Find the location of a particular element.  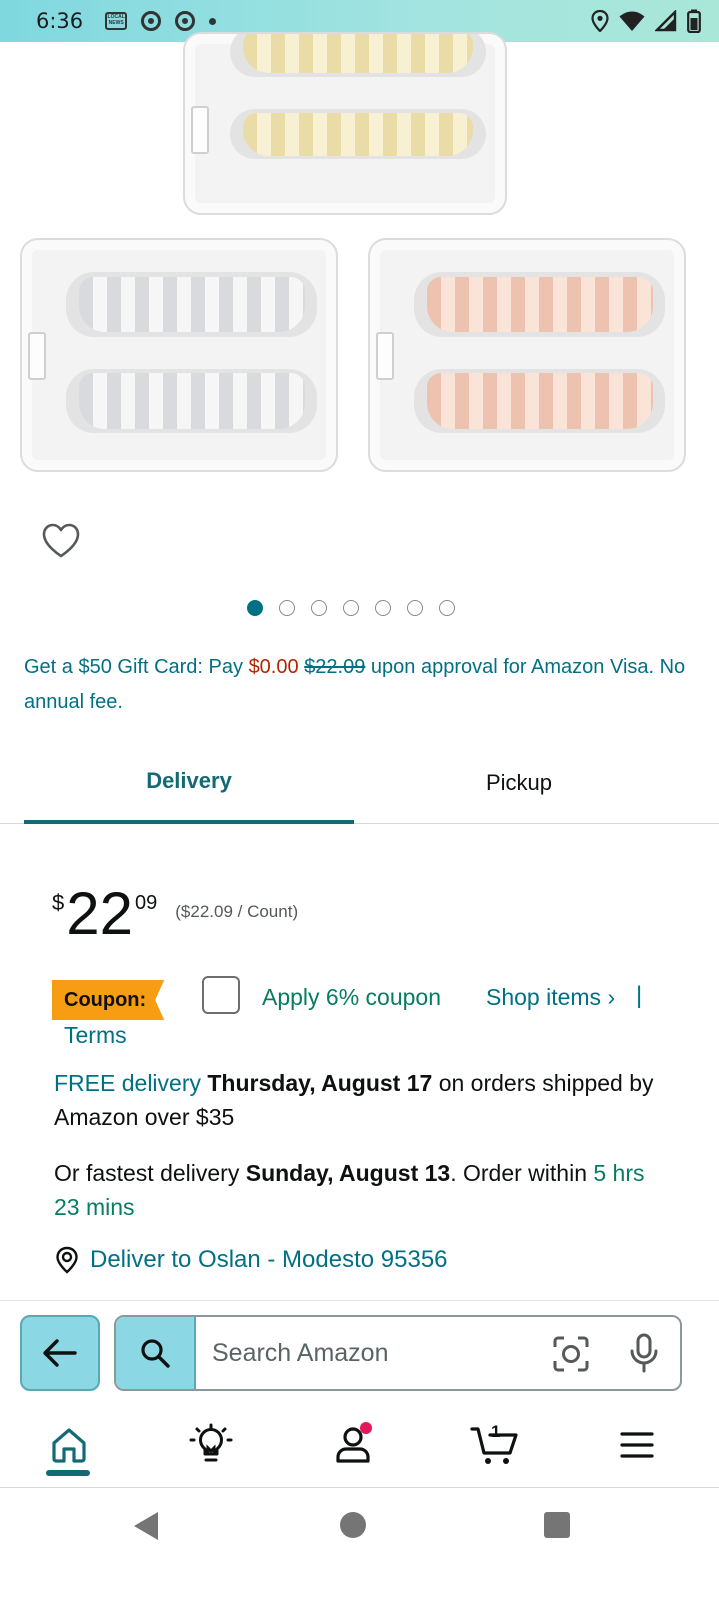

wifi-icon is located at coordinates (632, 21).